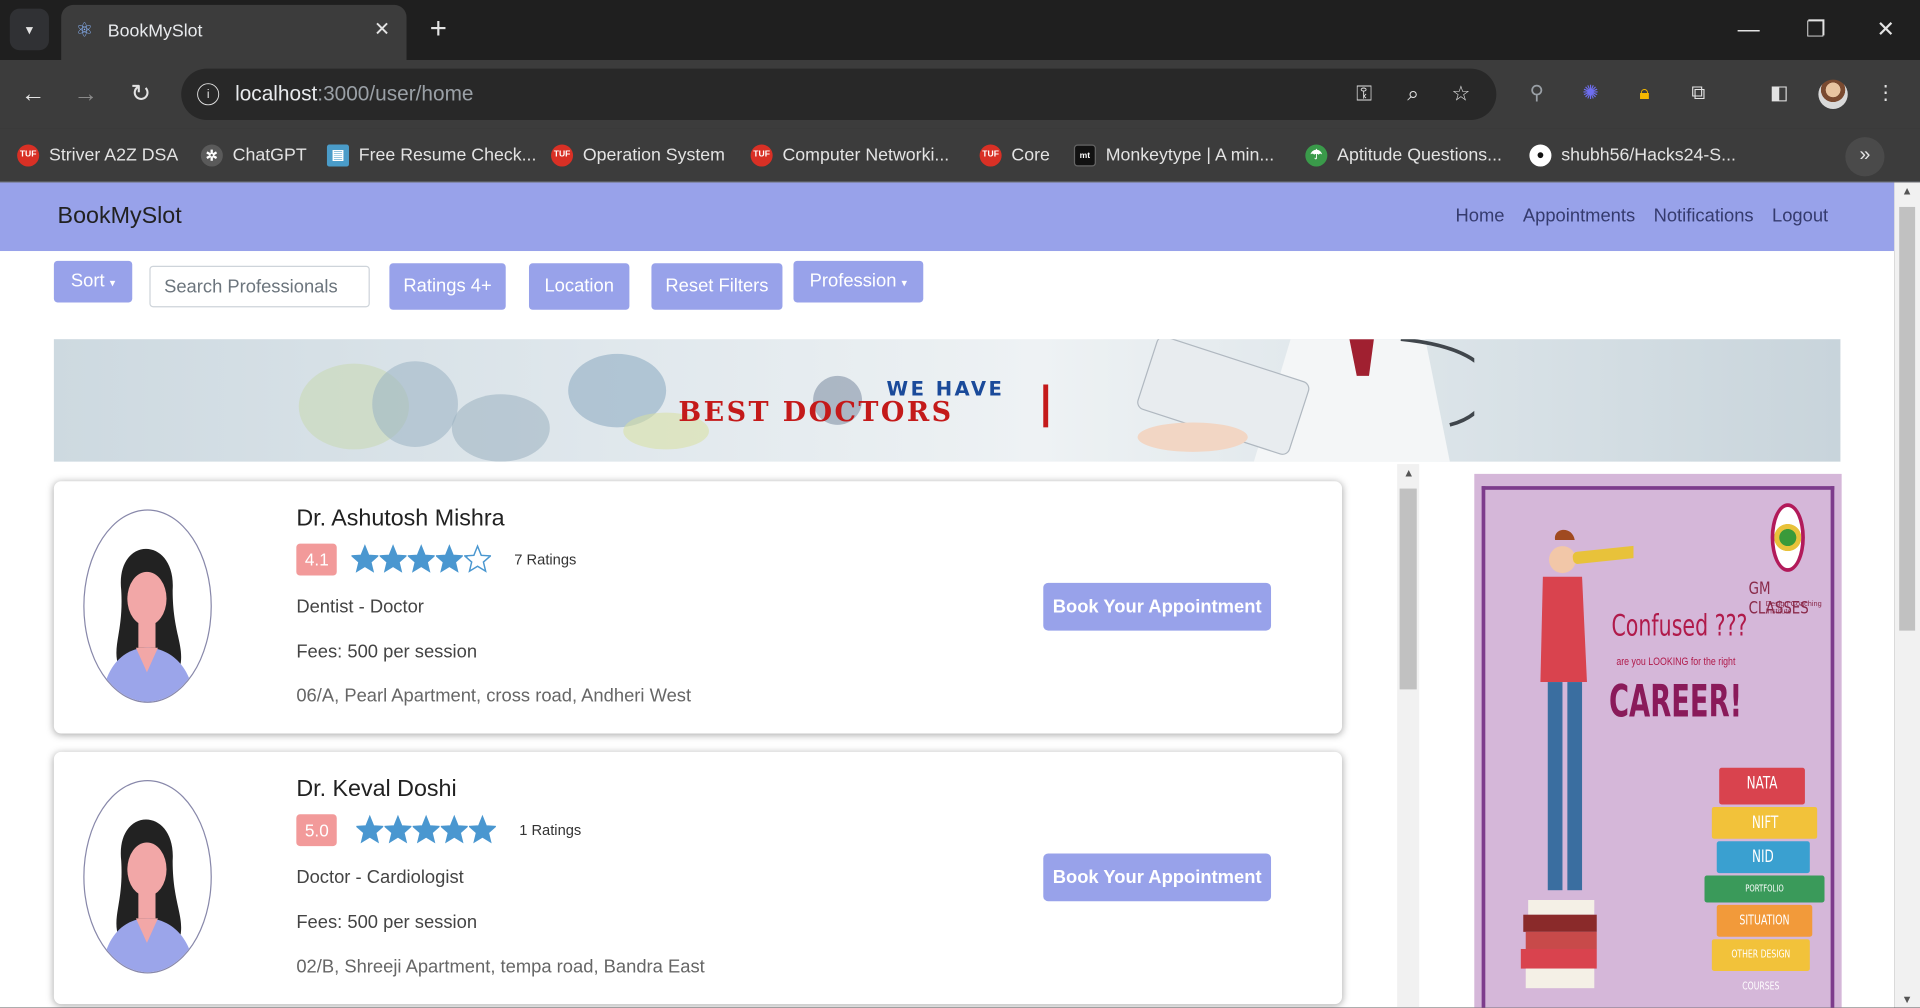  Describe the element at coordinates (1763, 857) in the screenshot. I see `course-book: NID` at that location.